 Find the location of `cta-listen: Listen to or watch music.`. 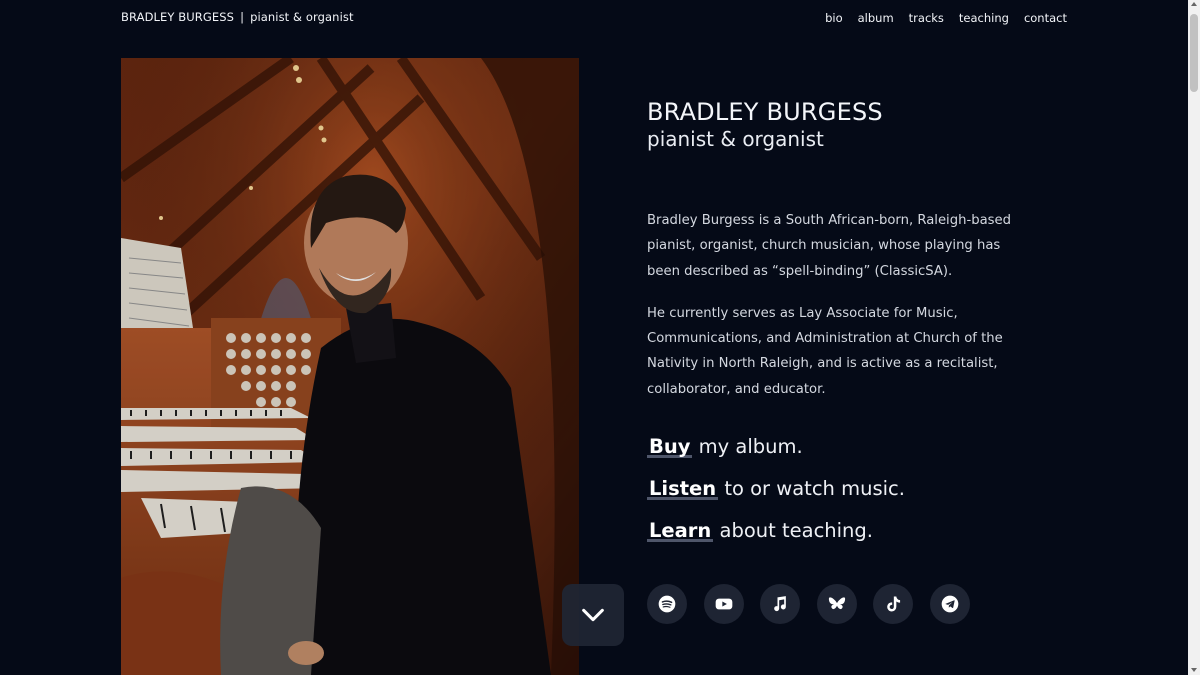

cta-listen: Listen to or watch music. is located at coordinates (776, 488).